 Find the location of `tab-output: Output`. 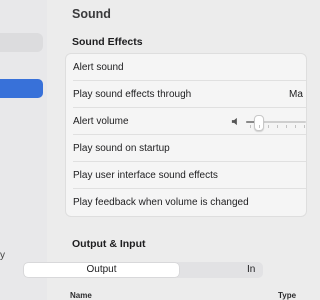

tab-output: Output is located at coordinates (101, 270).